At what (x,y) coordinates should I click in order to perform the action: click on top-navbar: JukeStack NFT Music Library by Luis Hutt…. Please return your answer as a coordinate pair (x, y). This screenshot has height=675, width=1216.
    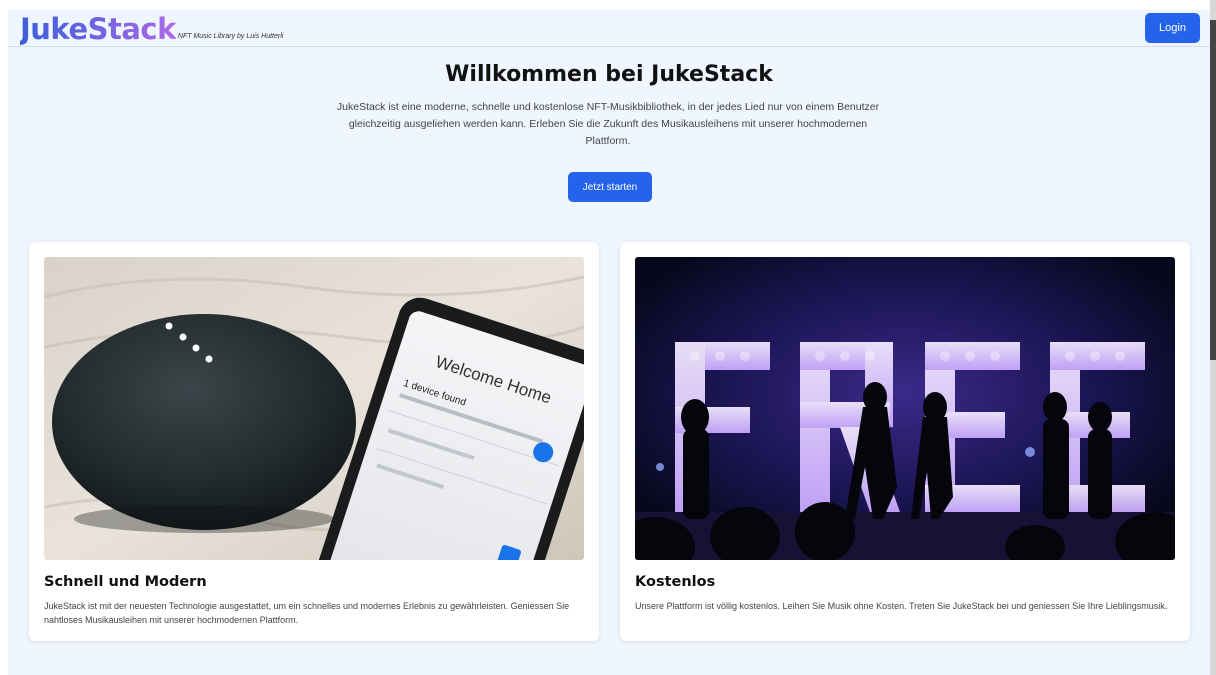
    Looking at the image, I should click on (609, 28).